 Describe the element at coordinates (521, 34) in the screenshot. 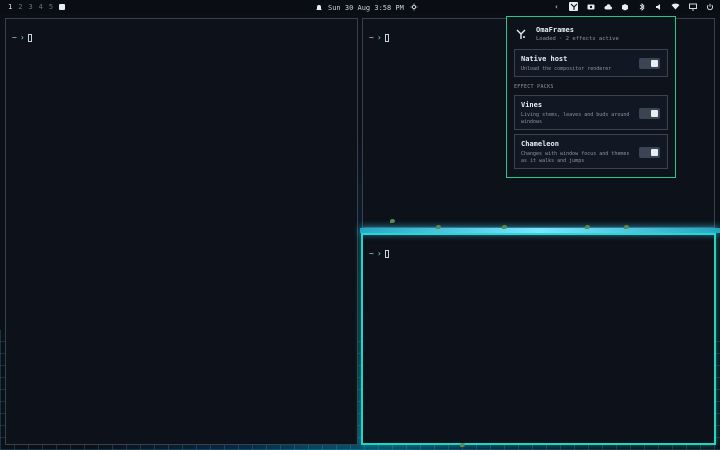

I see `omaframes-logo-icon` at that location.